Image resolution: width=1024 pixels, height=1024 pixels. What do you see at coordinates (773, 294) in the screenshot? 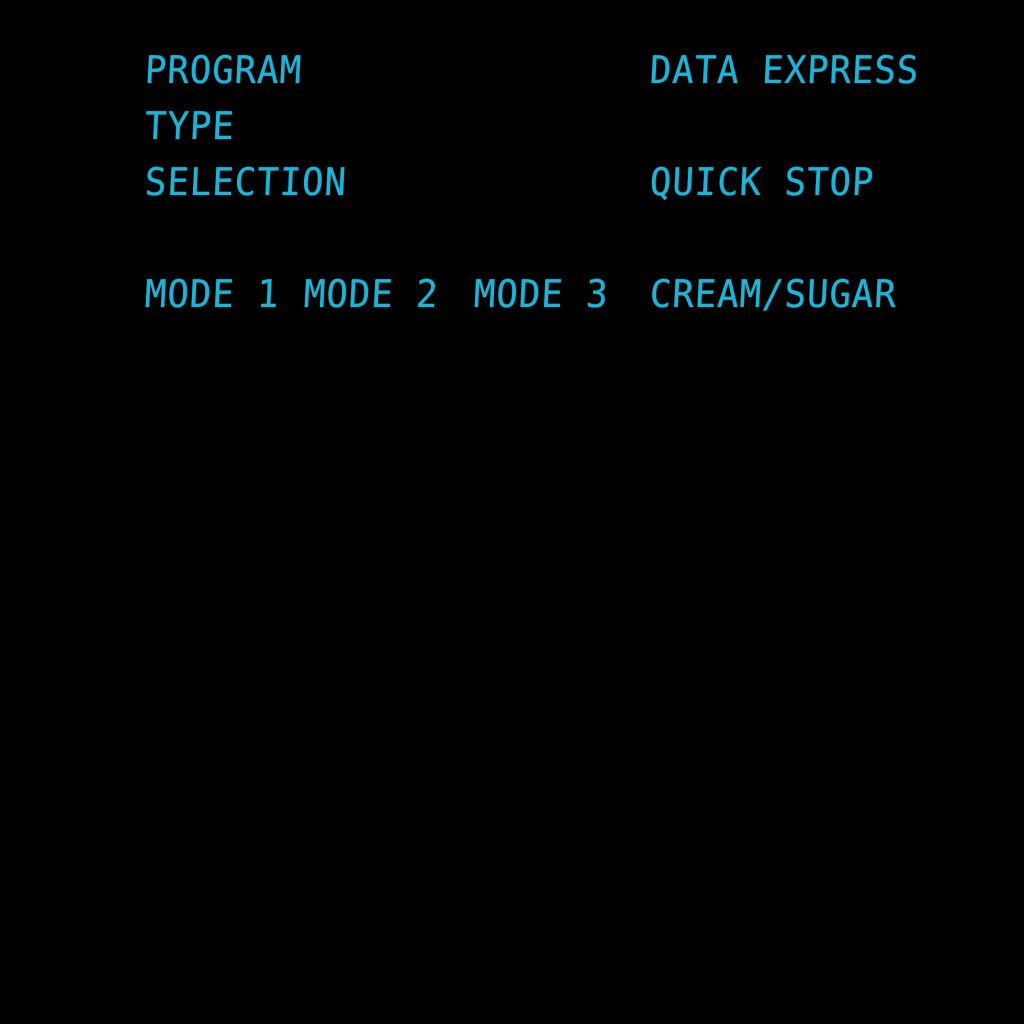
I see `cream-sugar-label: CREAM/SUGAR` at bounding box center [773, 294].